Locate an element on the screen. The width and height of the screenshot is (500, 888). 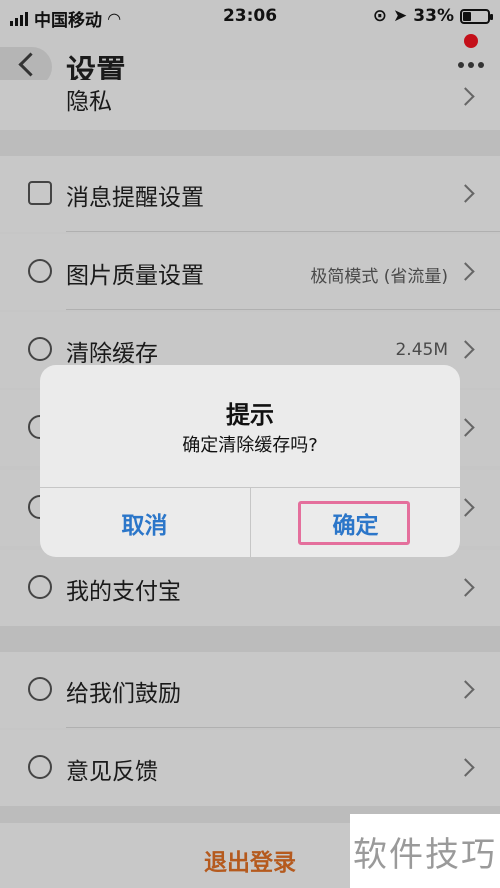
dialog-title: 提示 is located at coordinates (250, 415).